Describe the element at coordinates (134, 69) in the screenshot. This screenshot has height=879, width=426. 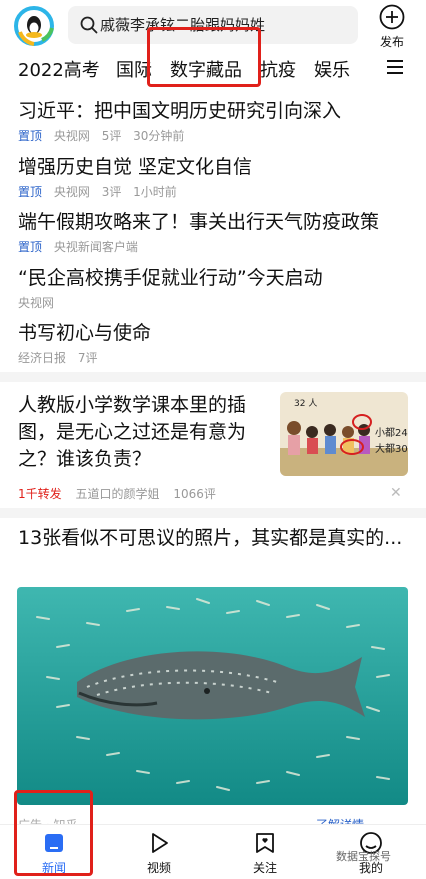
I see `tab-international: 国际` at that location.